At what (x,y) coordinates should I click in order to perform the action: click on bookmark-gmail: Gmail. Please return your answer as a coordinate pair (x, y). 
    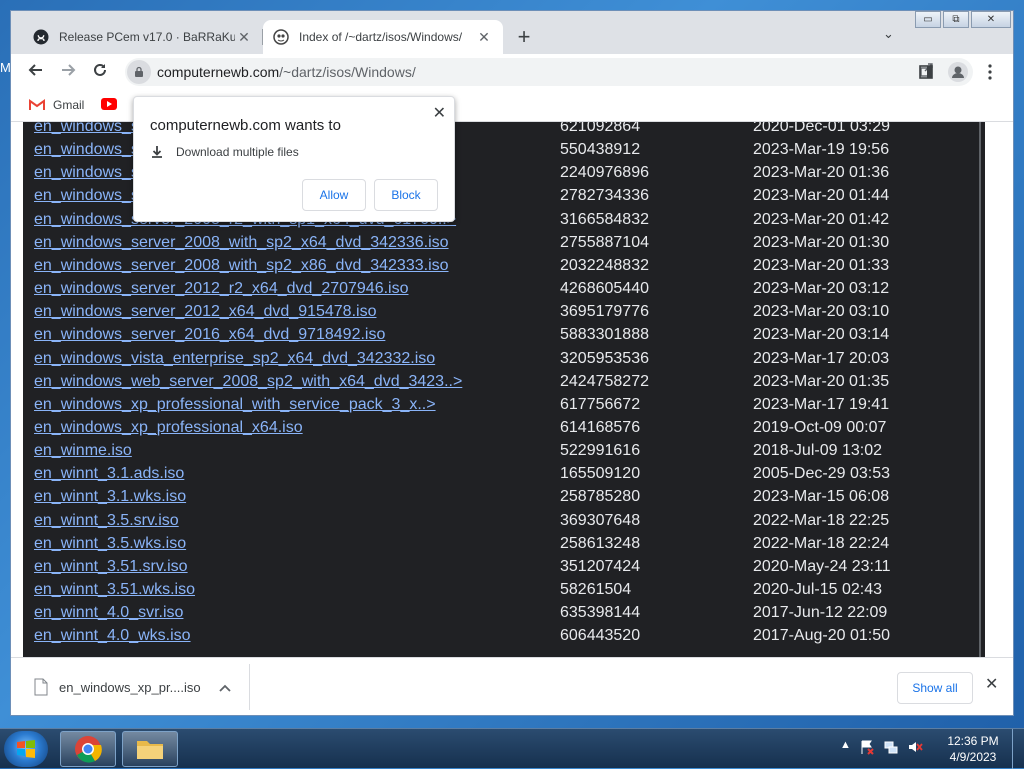
    Looking at the image, I should click on (56, 105).